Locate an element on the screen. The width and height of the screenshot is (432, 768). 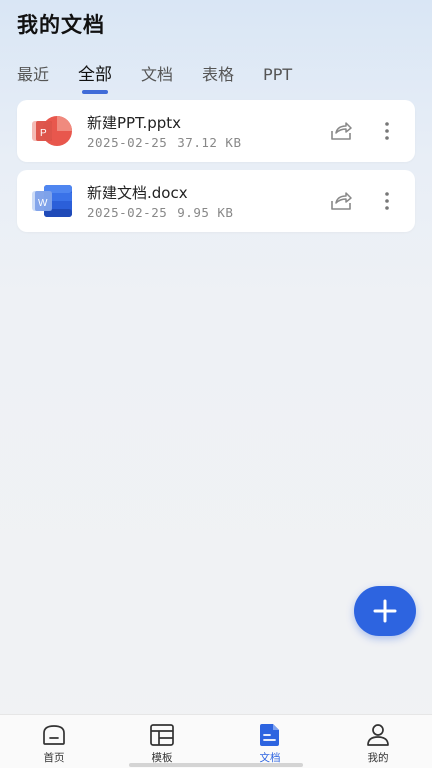
file-meta: 2025-02-25 9.95 KB is located at coordinates (160, 212).